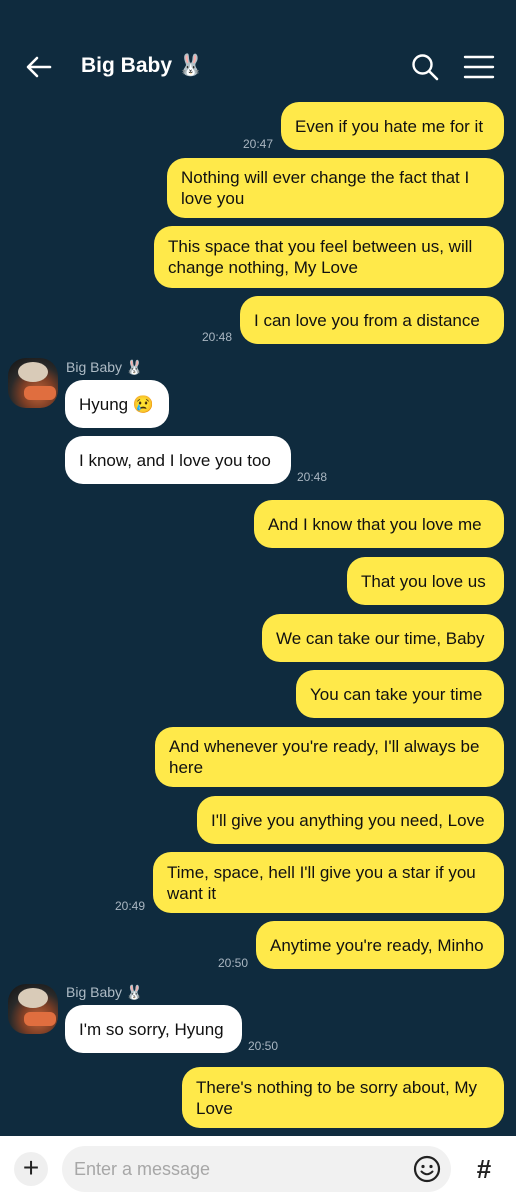 This screenshot has height=1200, width=516. Describe the element at coordinates (484, 1169) in the screenshot. I see `hashtag-button: #` at that location.